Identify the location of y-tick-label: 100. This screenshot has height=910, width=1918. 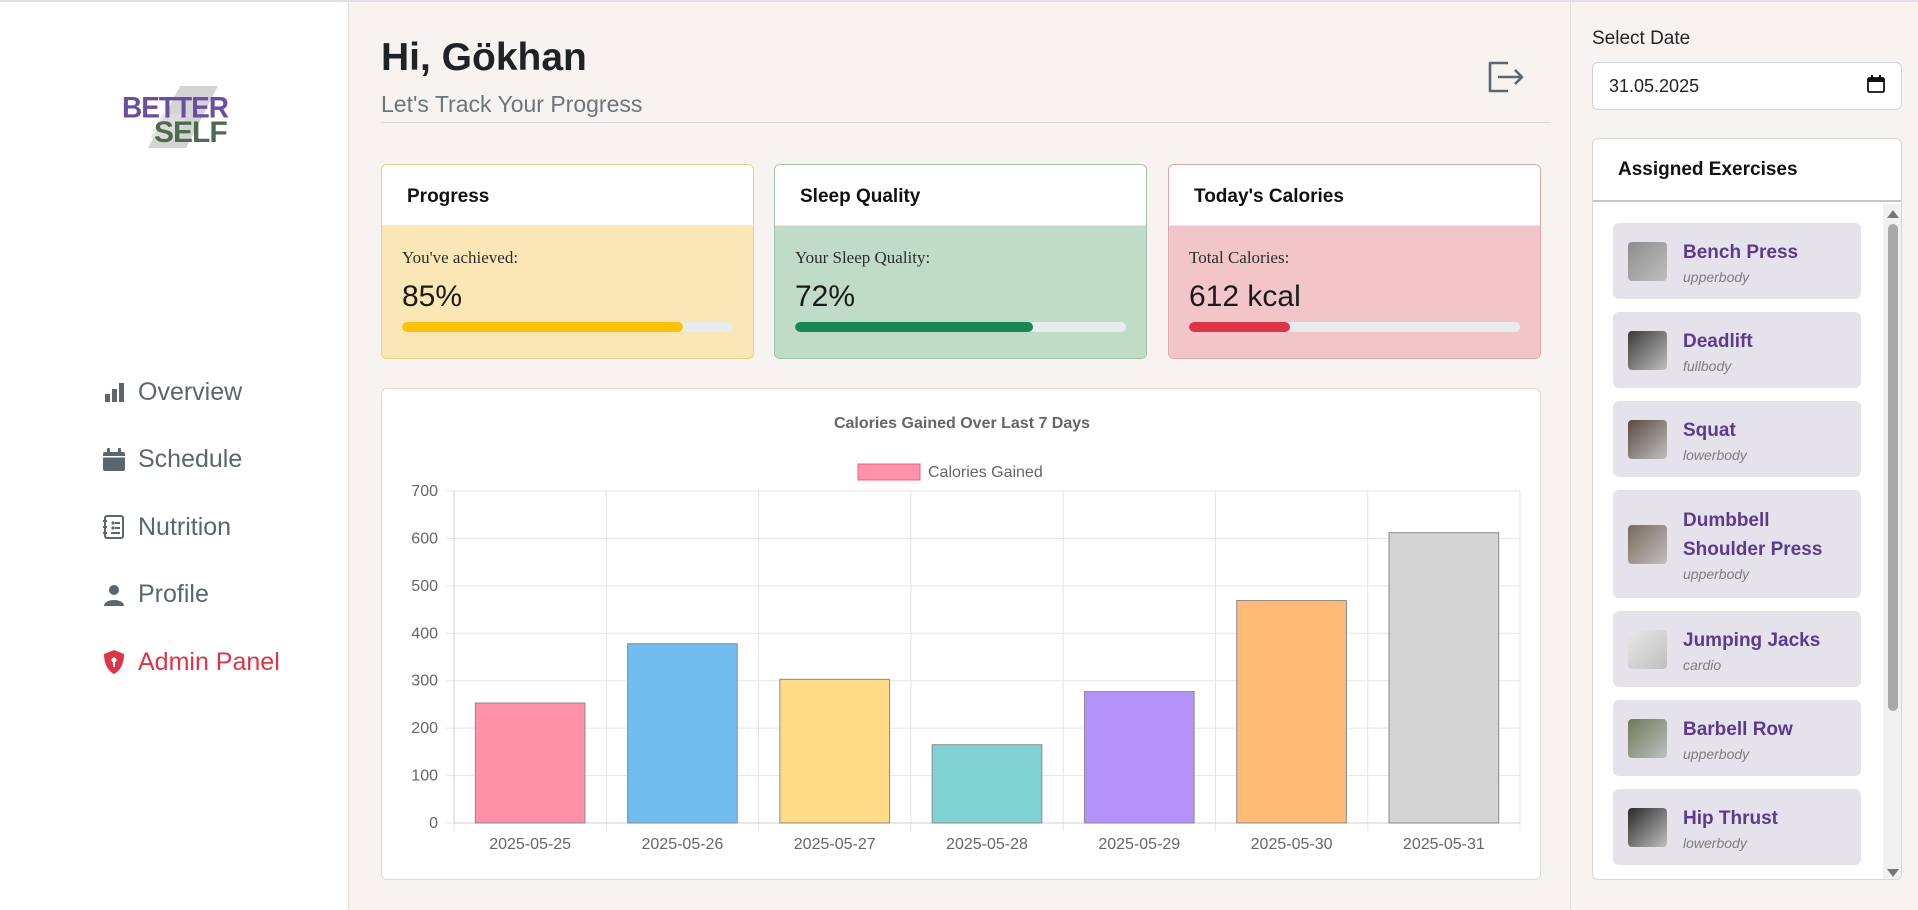
(424, 776).